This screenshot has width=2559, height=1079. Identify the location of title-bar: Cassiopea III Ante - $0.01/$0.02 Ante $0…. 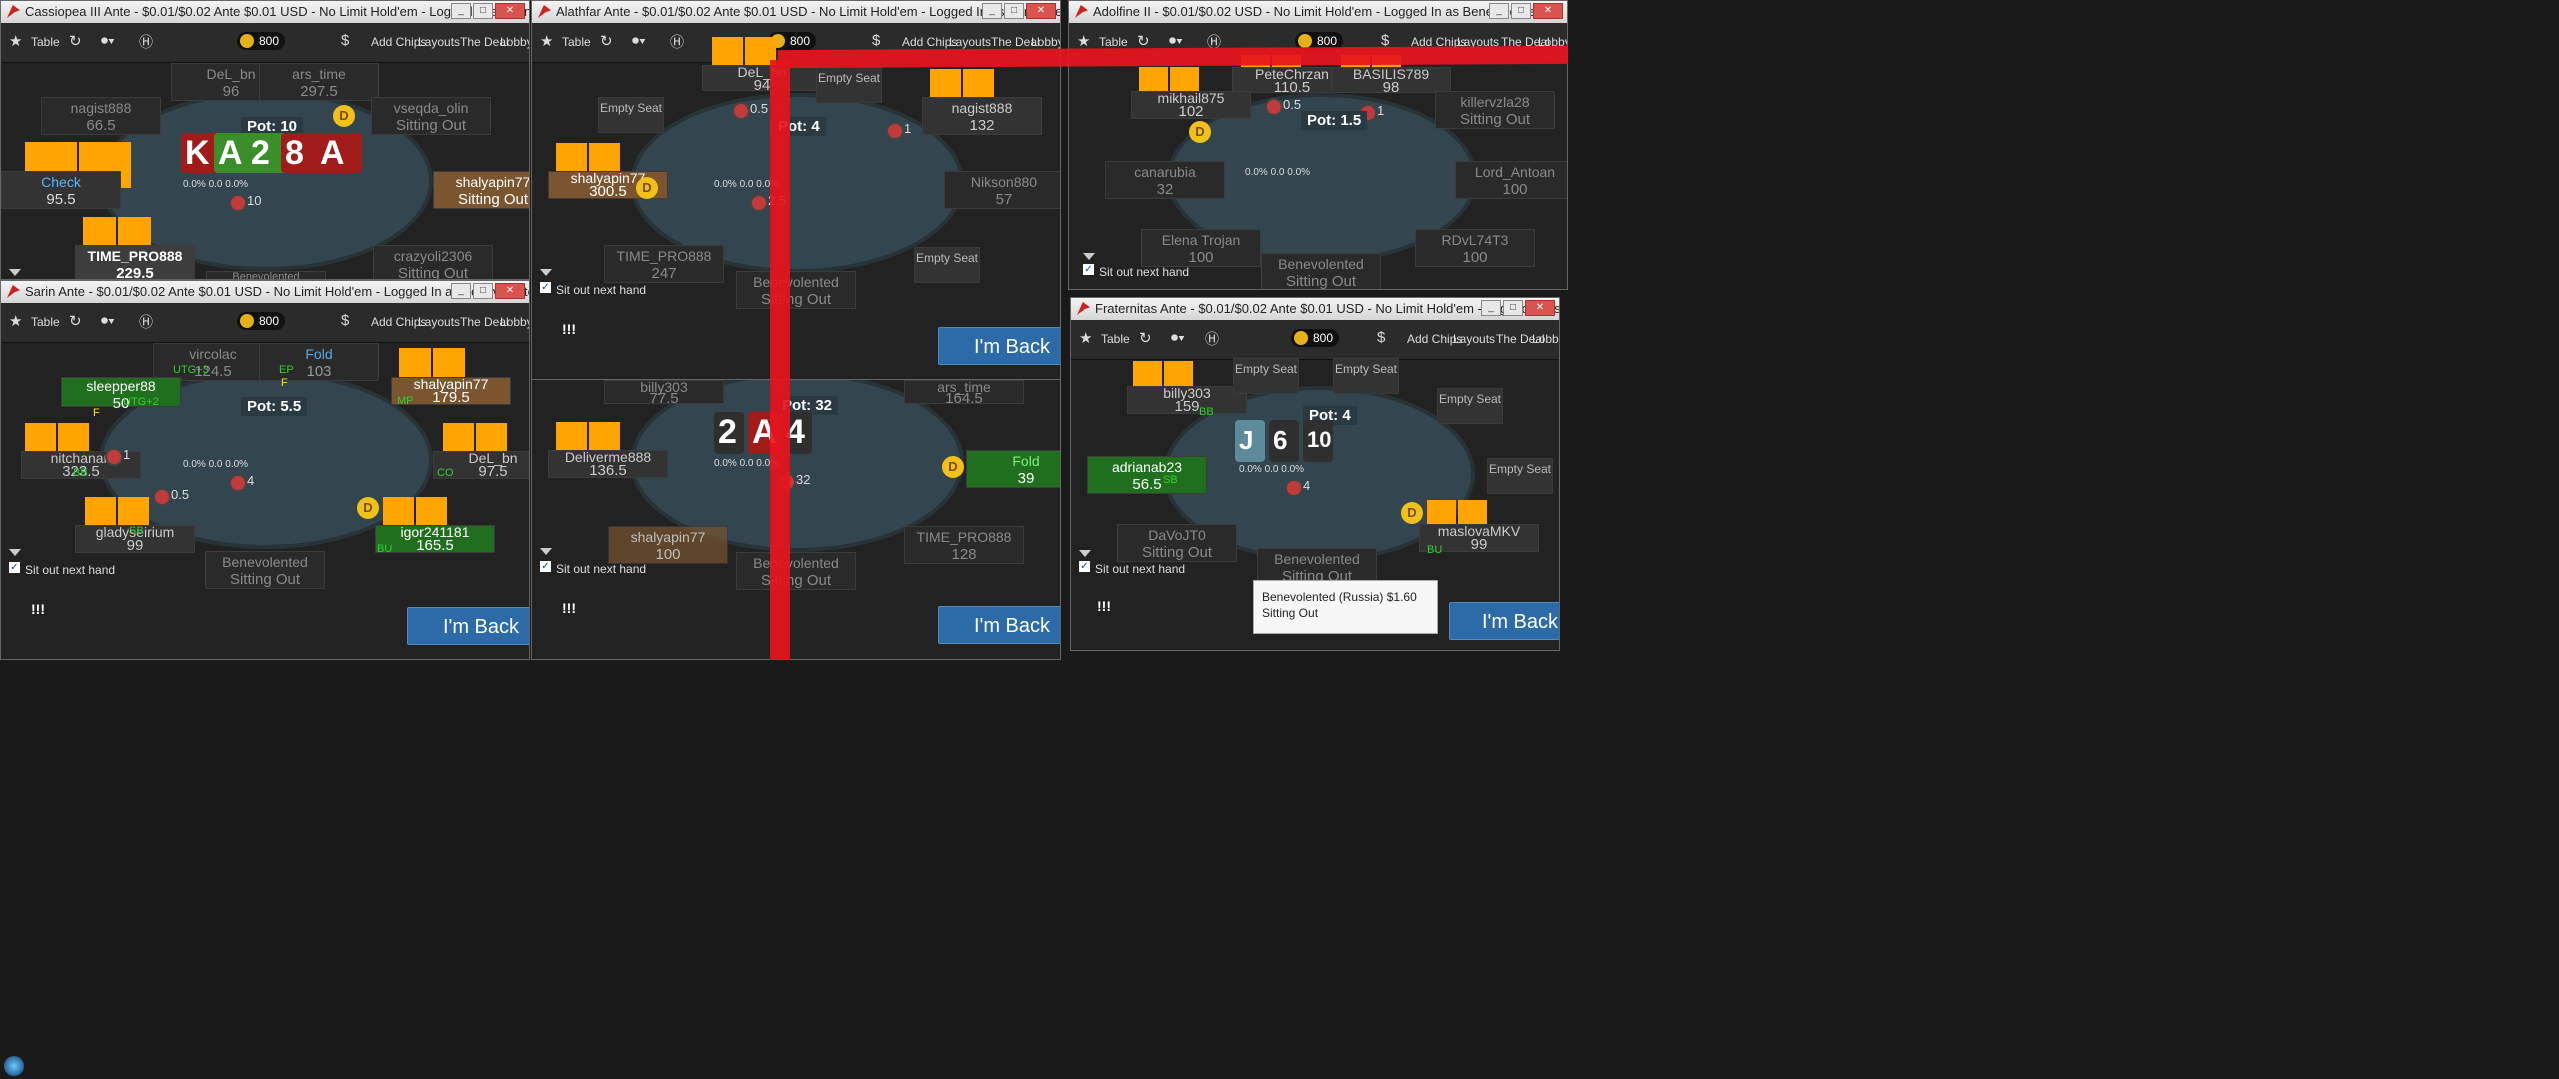
(265, 12).